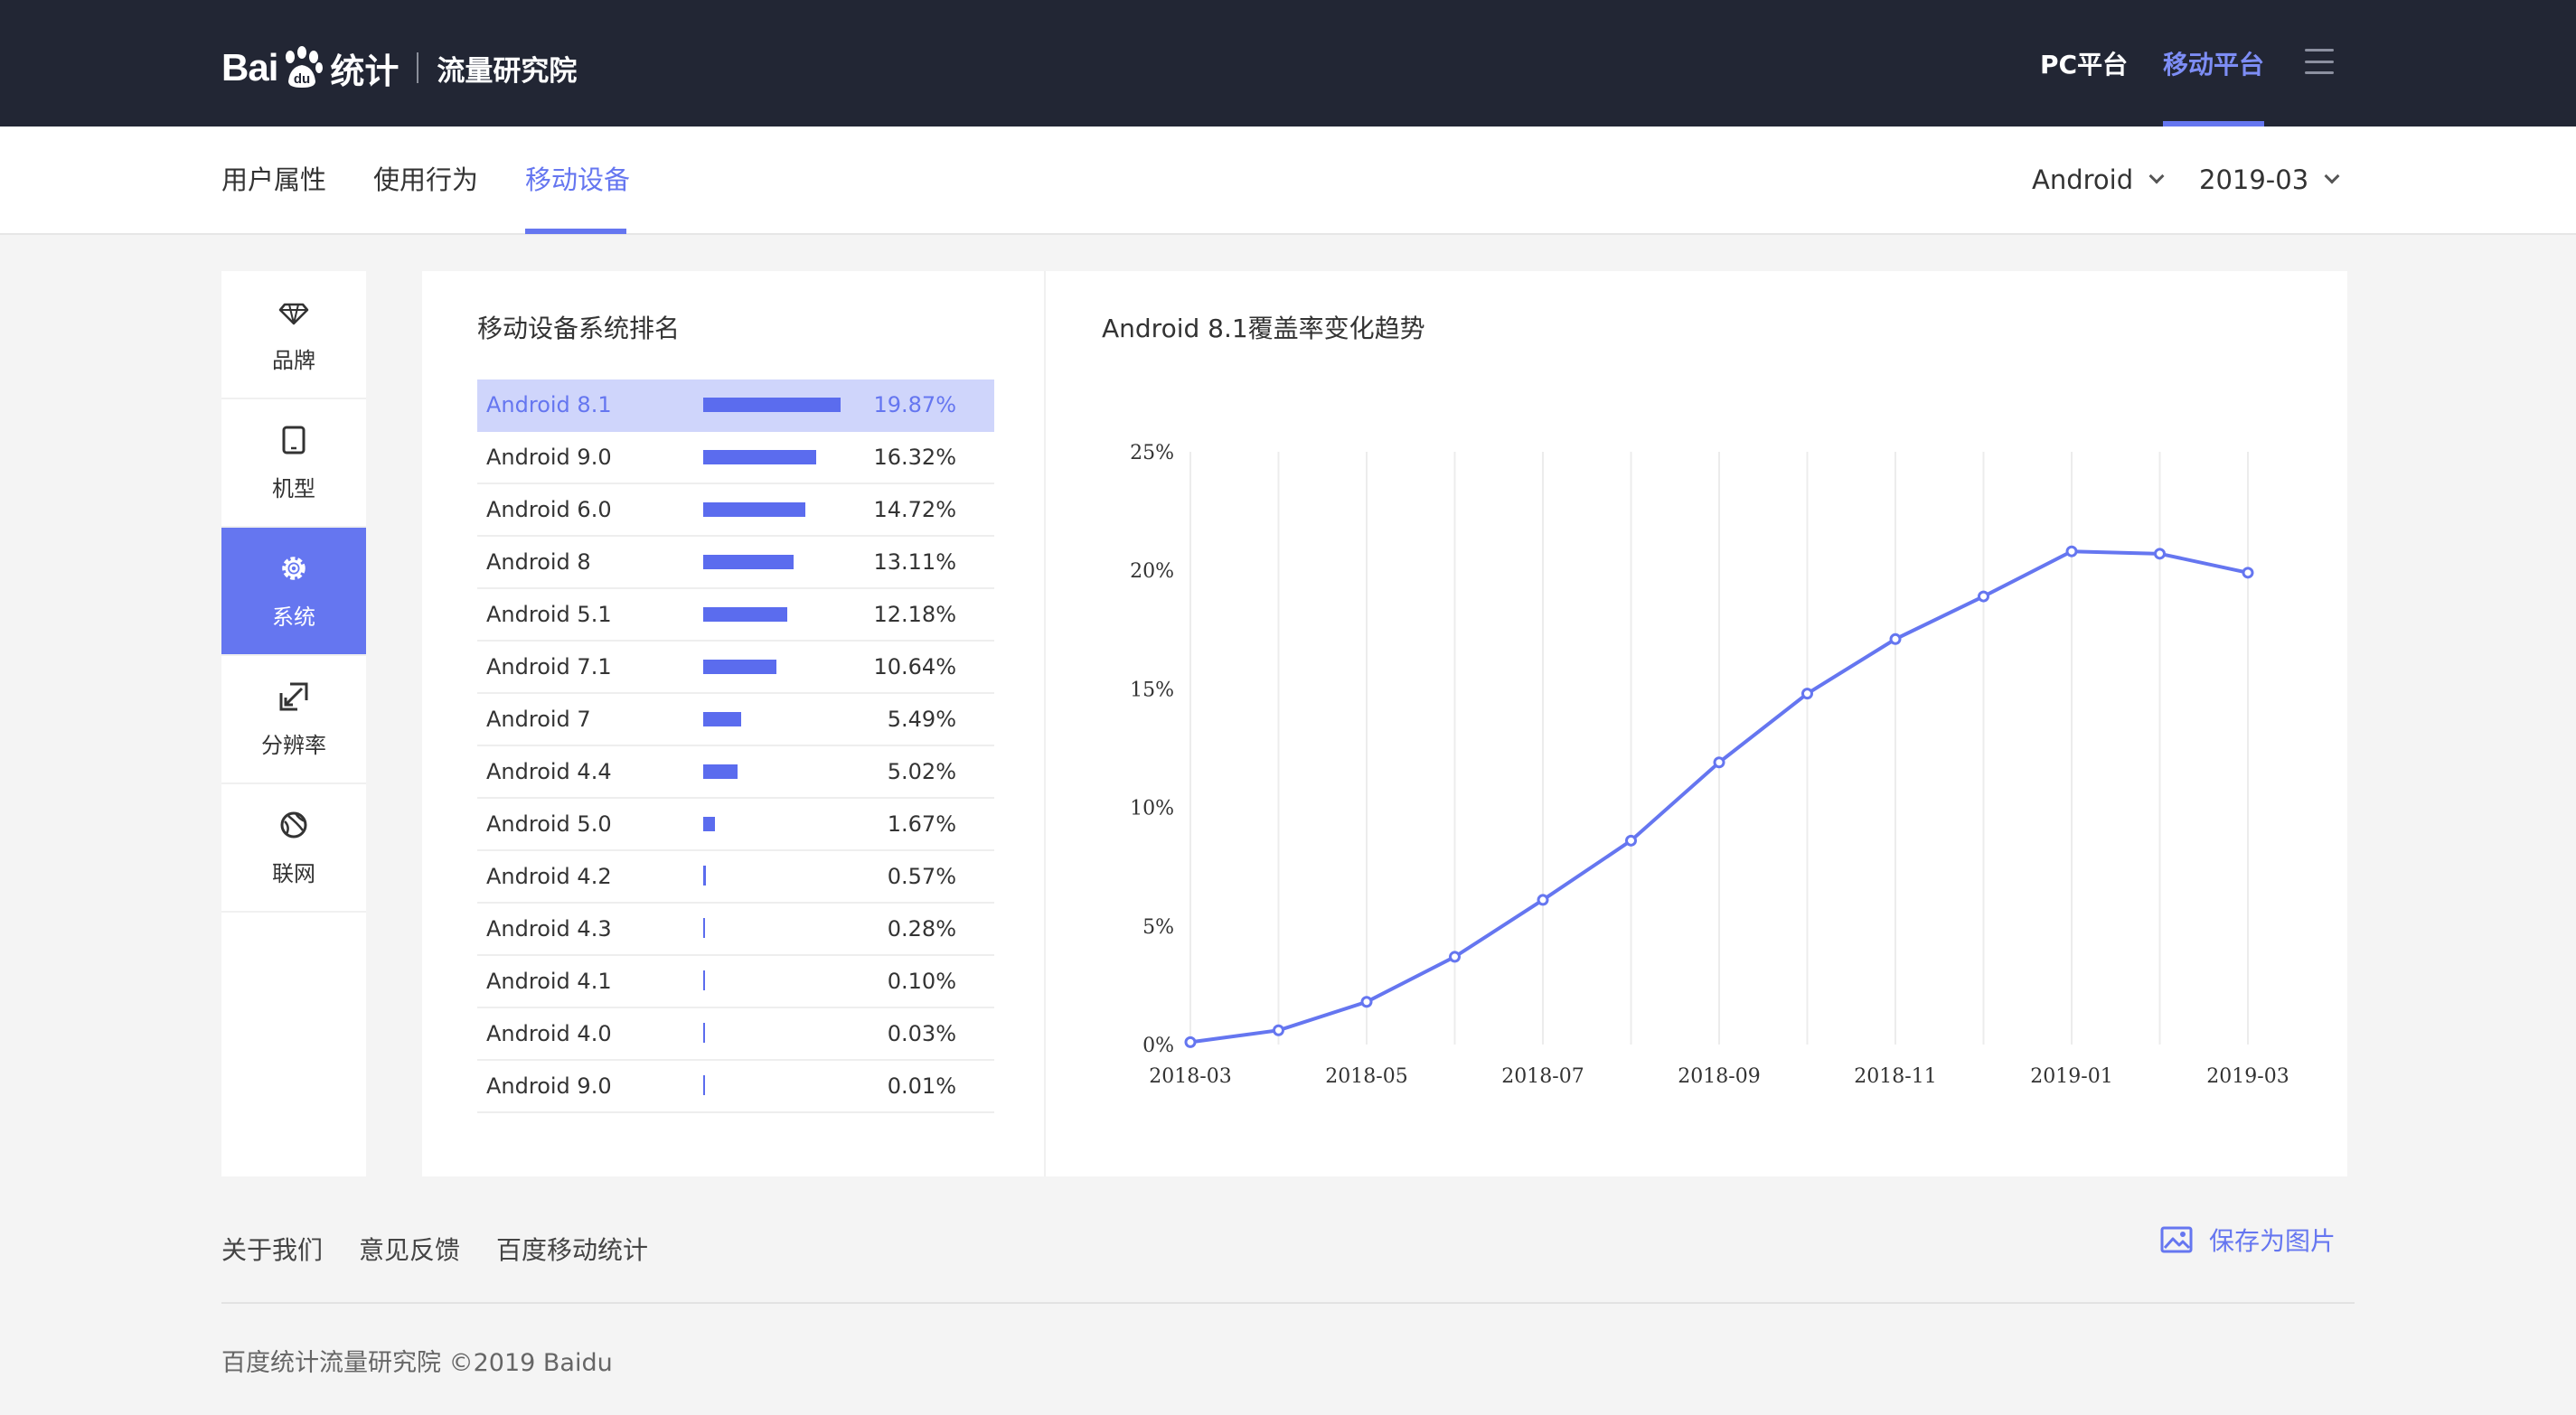 The width and height of the screenshot is (2576, 1415). What do you see at coordinates (250, 67) in the screenshot?
I see `logo-text: Bai` at bounding box center [250, 67].